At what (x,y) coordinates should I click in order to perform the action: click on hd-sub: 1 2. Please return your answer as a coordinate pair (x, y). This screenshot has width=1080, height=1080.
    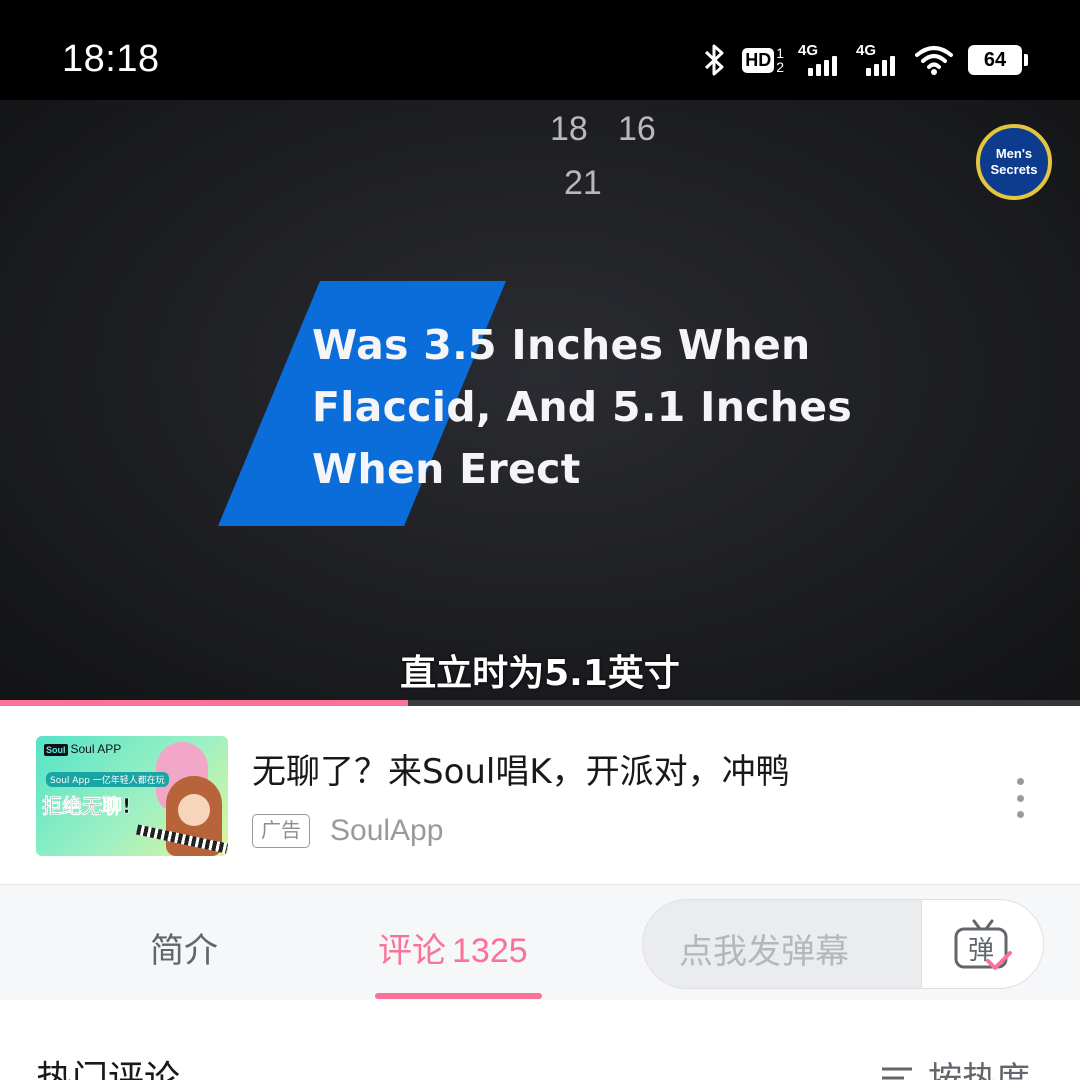
    Looking at the image, I should click on (780, 60).